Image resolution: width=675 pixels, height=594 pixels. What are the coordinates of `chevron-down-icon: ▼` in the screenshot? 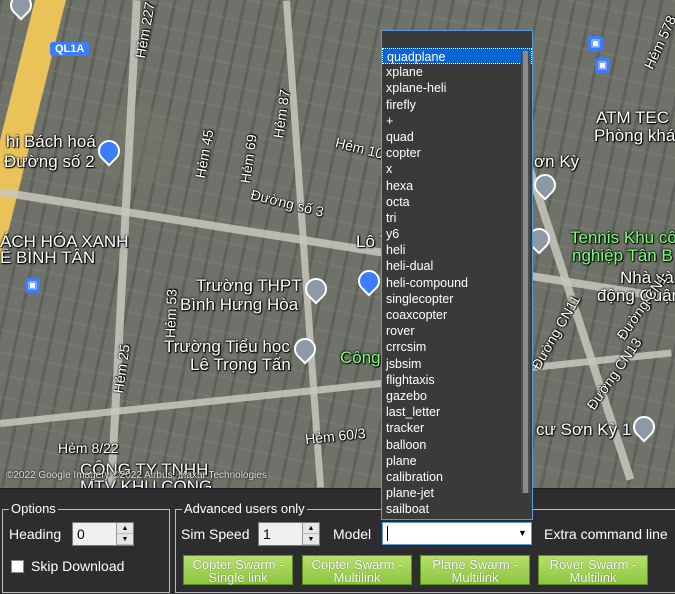 It's located at (522, 533).